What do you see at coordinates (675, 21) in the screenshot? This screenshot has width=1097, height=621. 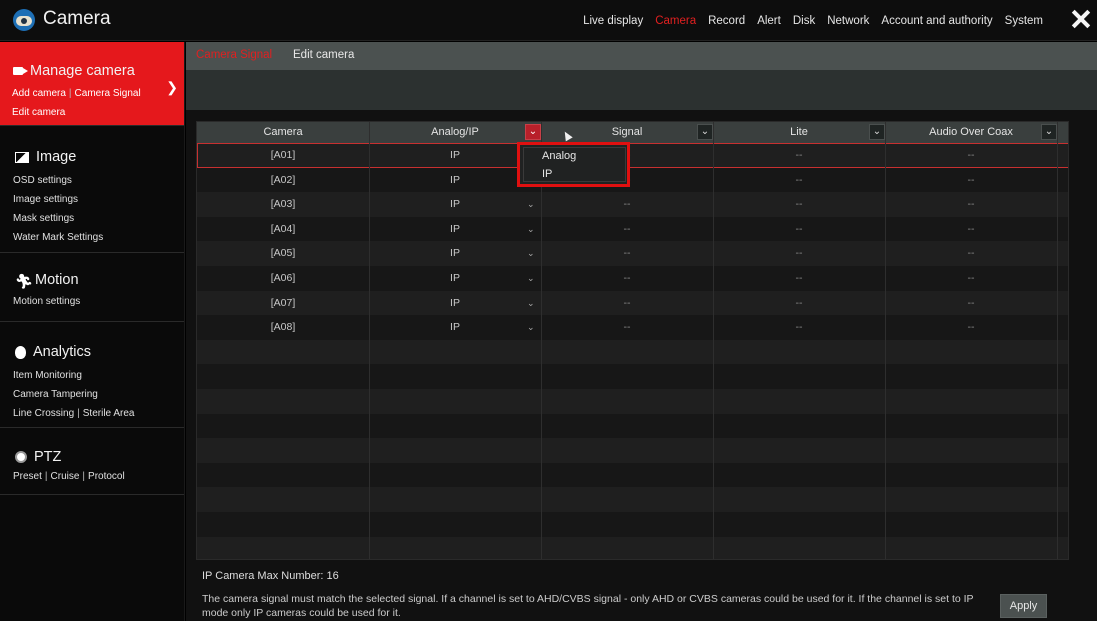 I see `nav-camera: Camera` at bounding box center [675, 21].